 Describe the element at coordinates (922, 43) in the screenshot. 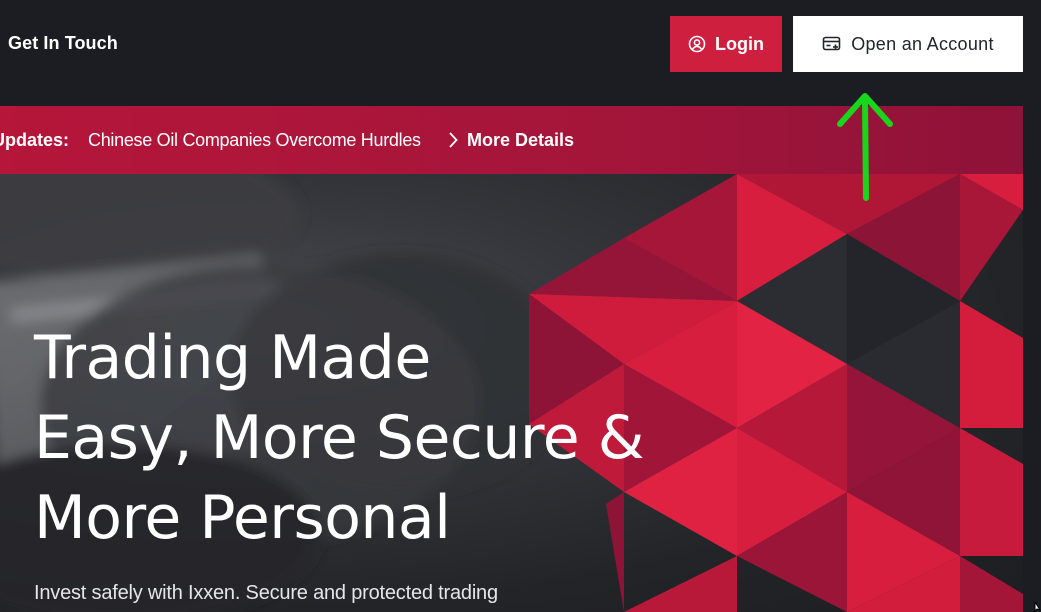

I see `open-account-label: Open an Account` at that location.